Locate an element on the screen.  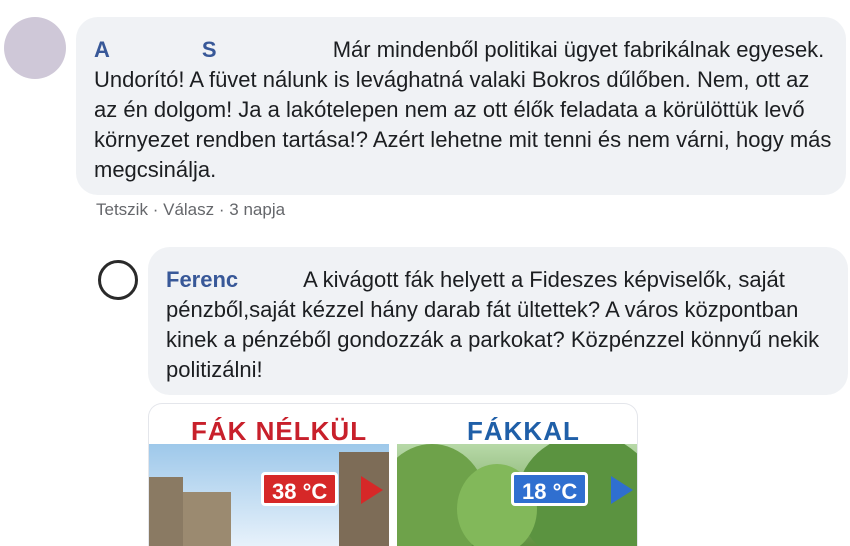
comment-actions: Tetszik · Válasz · 3 napja is located at coordinates (190, 210).